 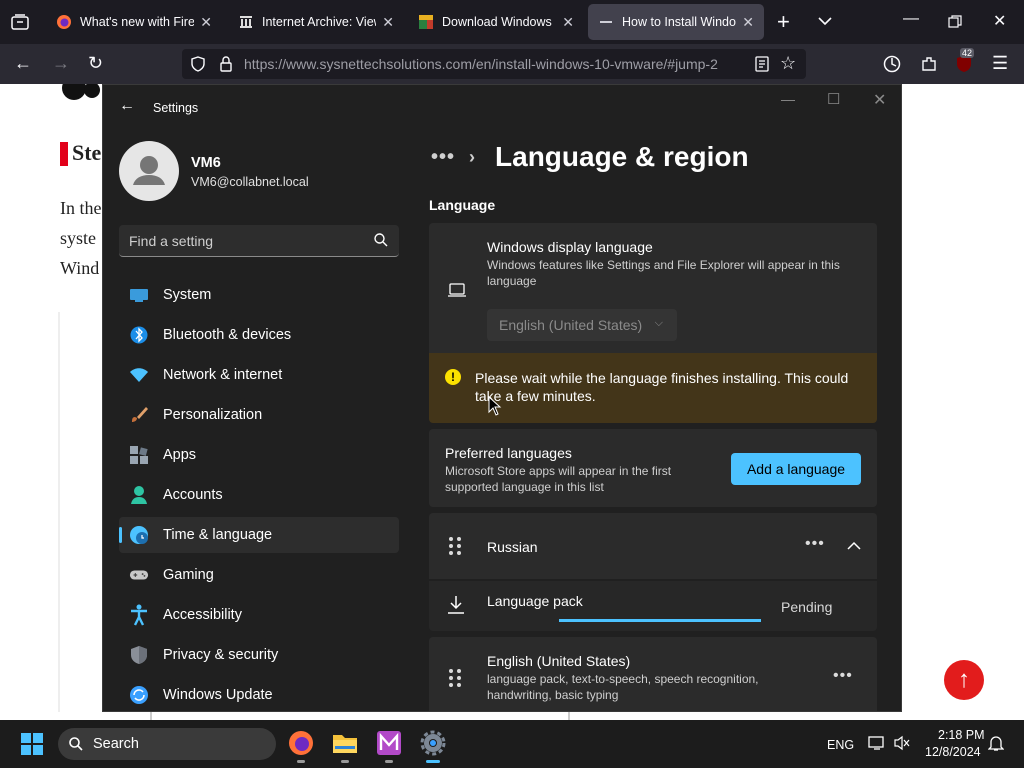 What do you see at coordinates (259, 575) in the screenshot?
I see `nav-item-gaming: Gaming` at bounding box center [259, 575].